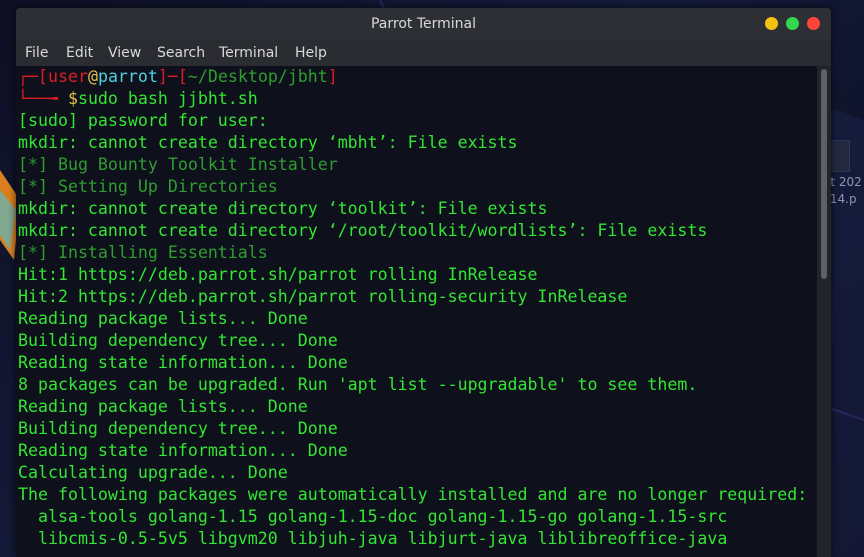  I want to click on prompt-path: ~/Desktop/jbht, so click(257, 76).